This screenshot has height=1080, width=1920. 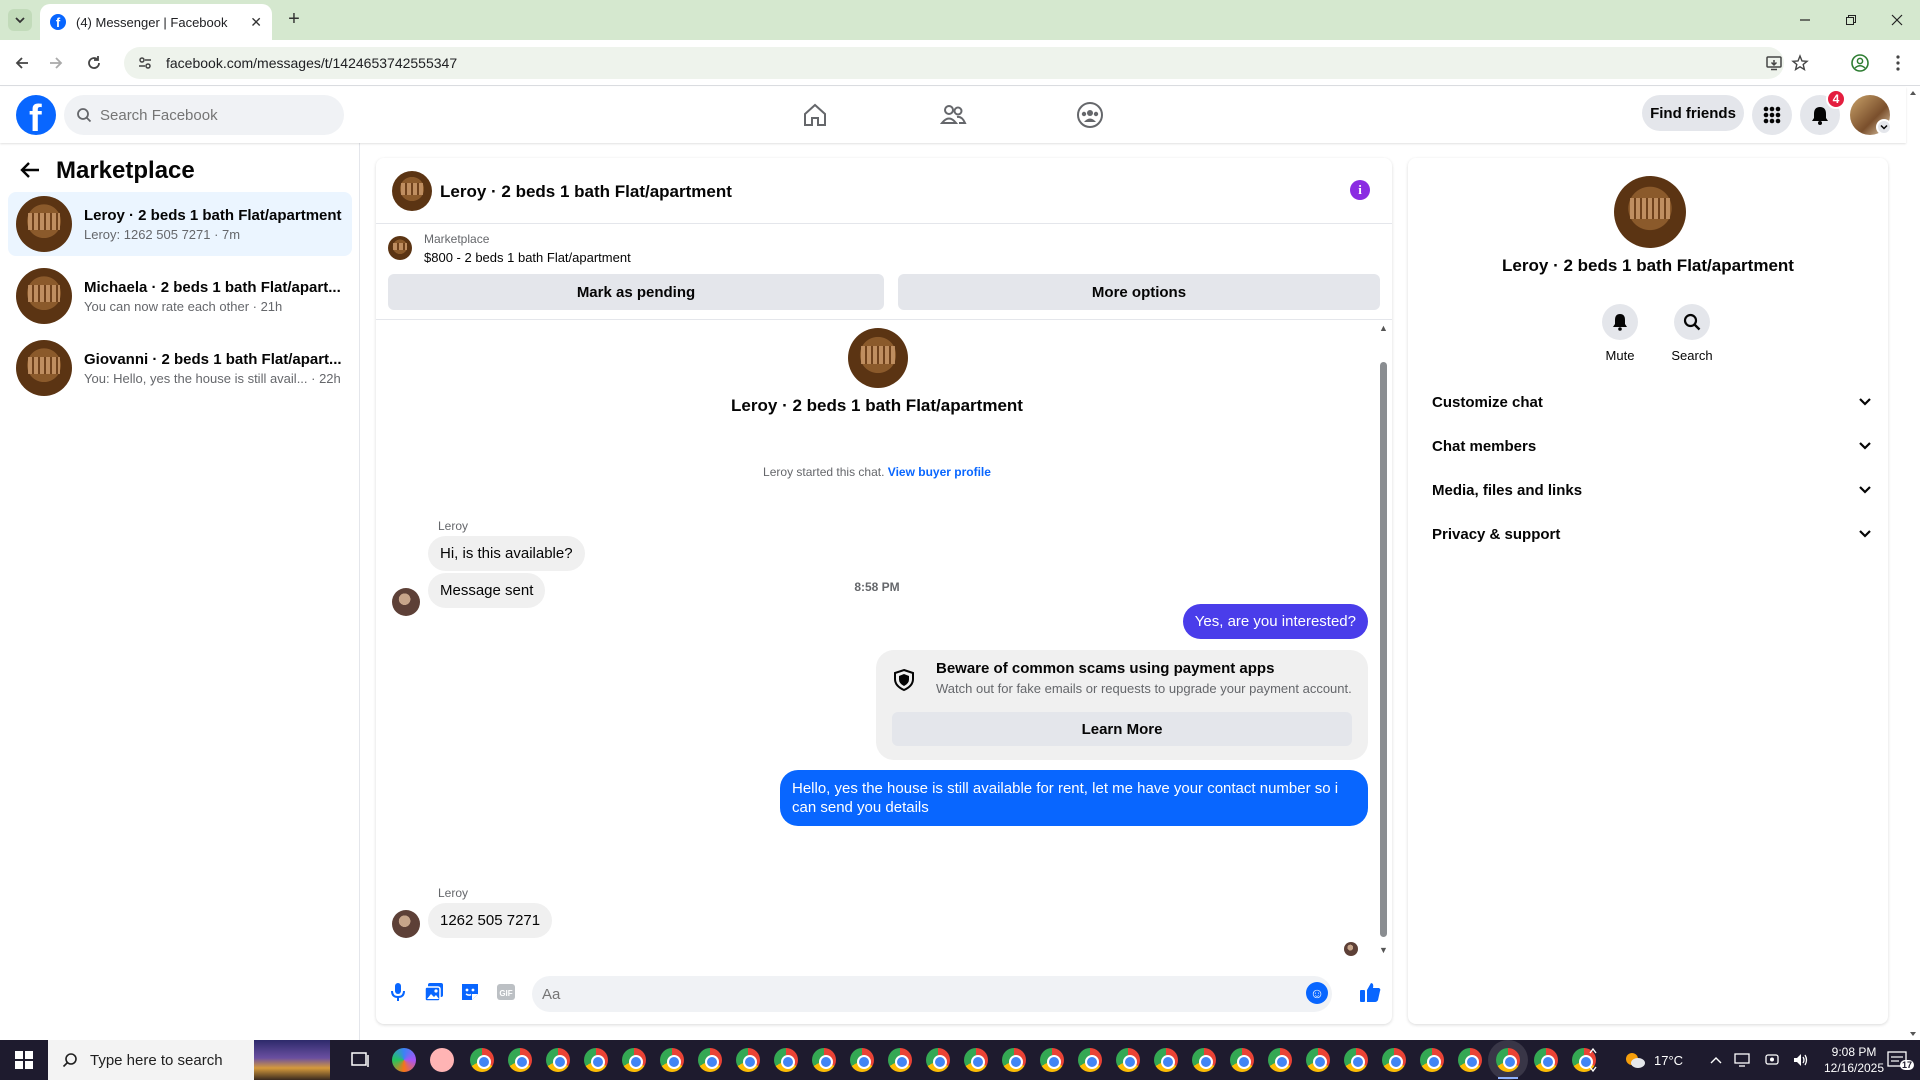 I want to click on weather-widget: 17°C, so click(x=1653, y=1060).